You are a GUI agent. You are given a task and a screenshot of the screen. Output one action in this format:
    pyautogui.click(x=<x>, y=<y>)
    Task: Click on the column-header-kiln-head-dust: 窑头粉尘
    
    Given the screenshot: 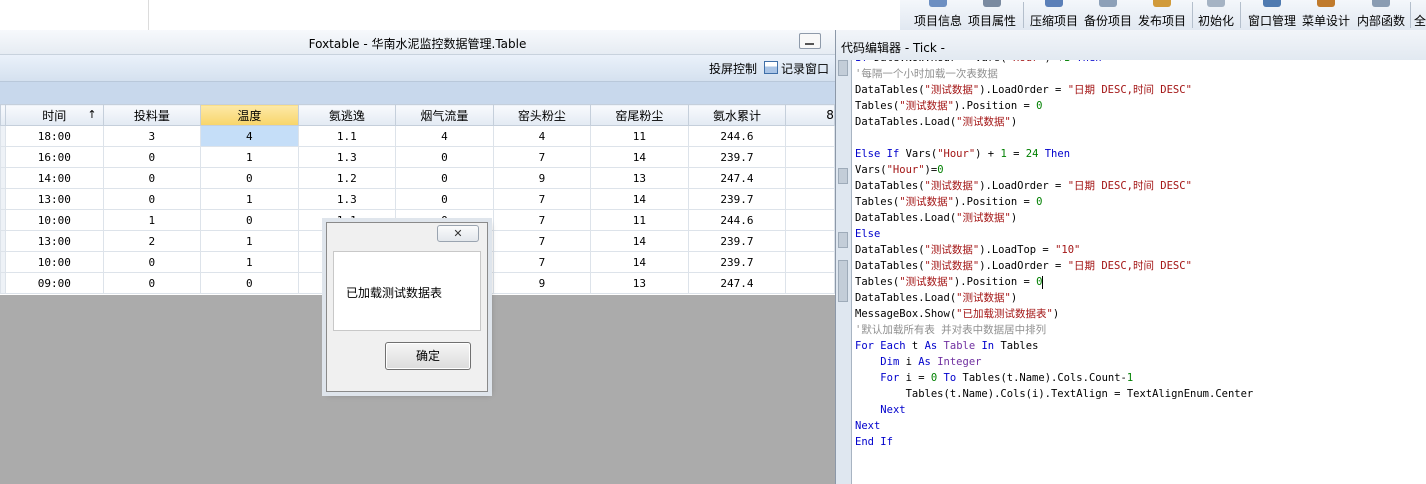 What is the action you would take?
    pyautogui.click(x=542, y=115)
    